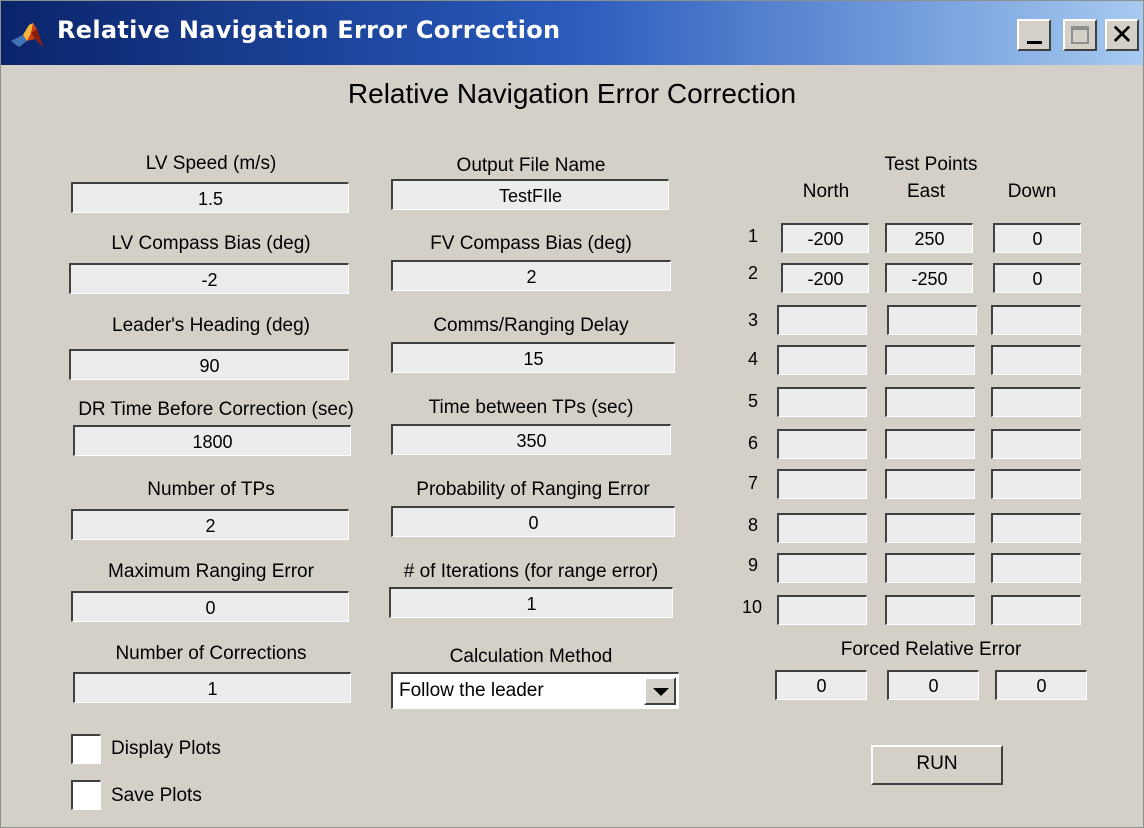 The height and width of the screenshot is (828, 1144). Describe the element at coordinates (86, 795) in the screenshot. I see `save-plots-checkbox` at that location.